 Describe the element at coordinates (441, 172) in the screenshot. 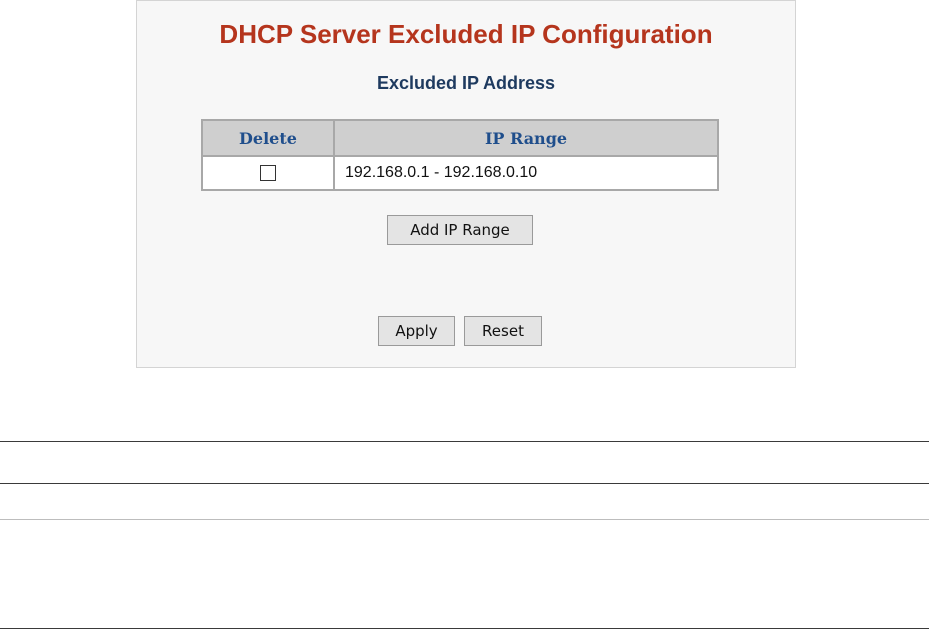

I see `ip-range-cell: 192.168.0.1 - 192.168.0.10` at that location.